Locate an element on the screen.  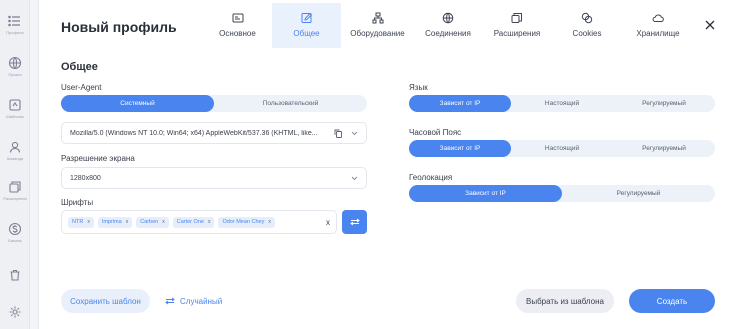
dollar-icon is located at coordinates (15, 229).